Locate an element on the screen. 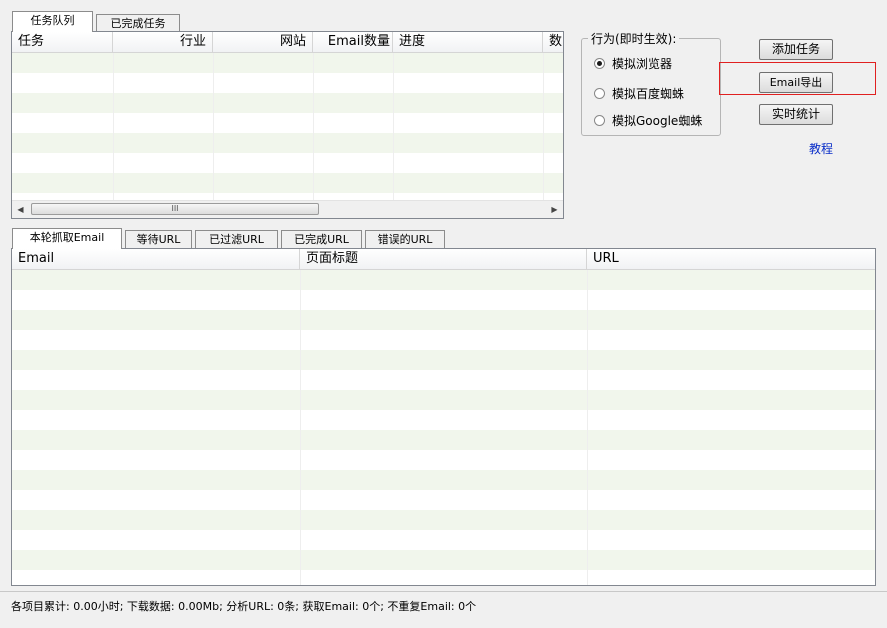 The image size is (887, 628). radio-simulate-browser: 模拟浏览器 is located at coordinates (633, 63).